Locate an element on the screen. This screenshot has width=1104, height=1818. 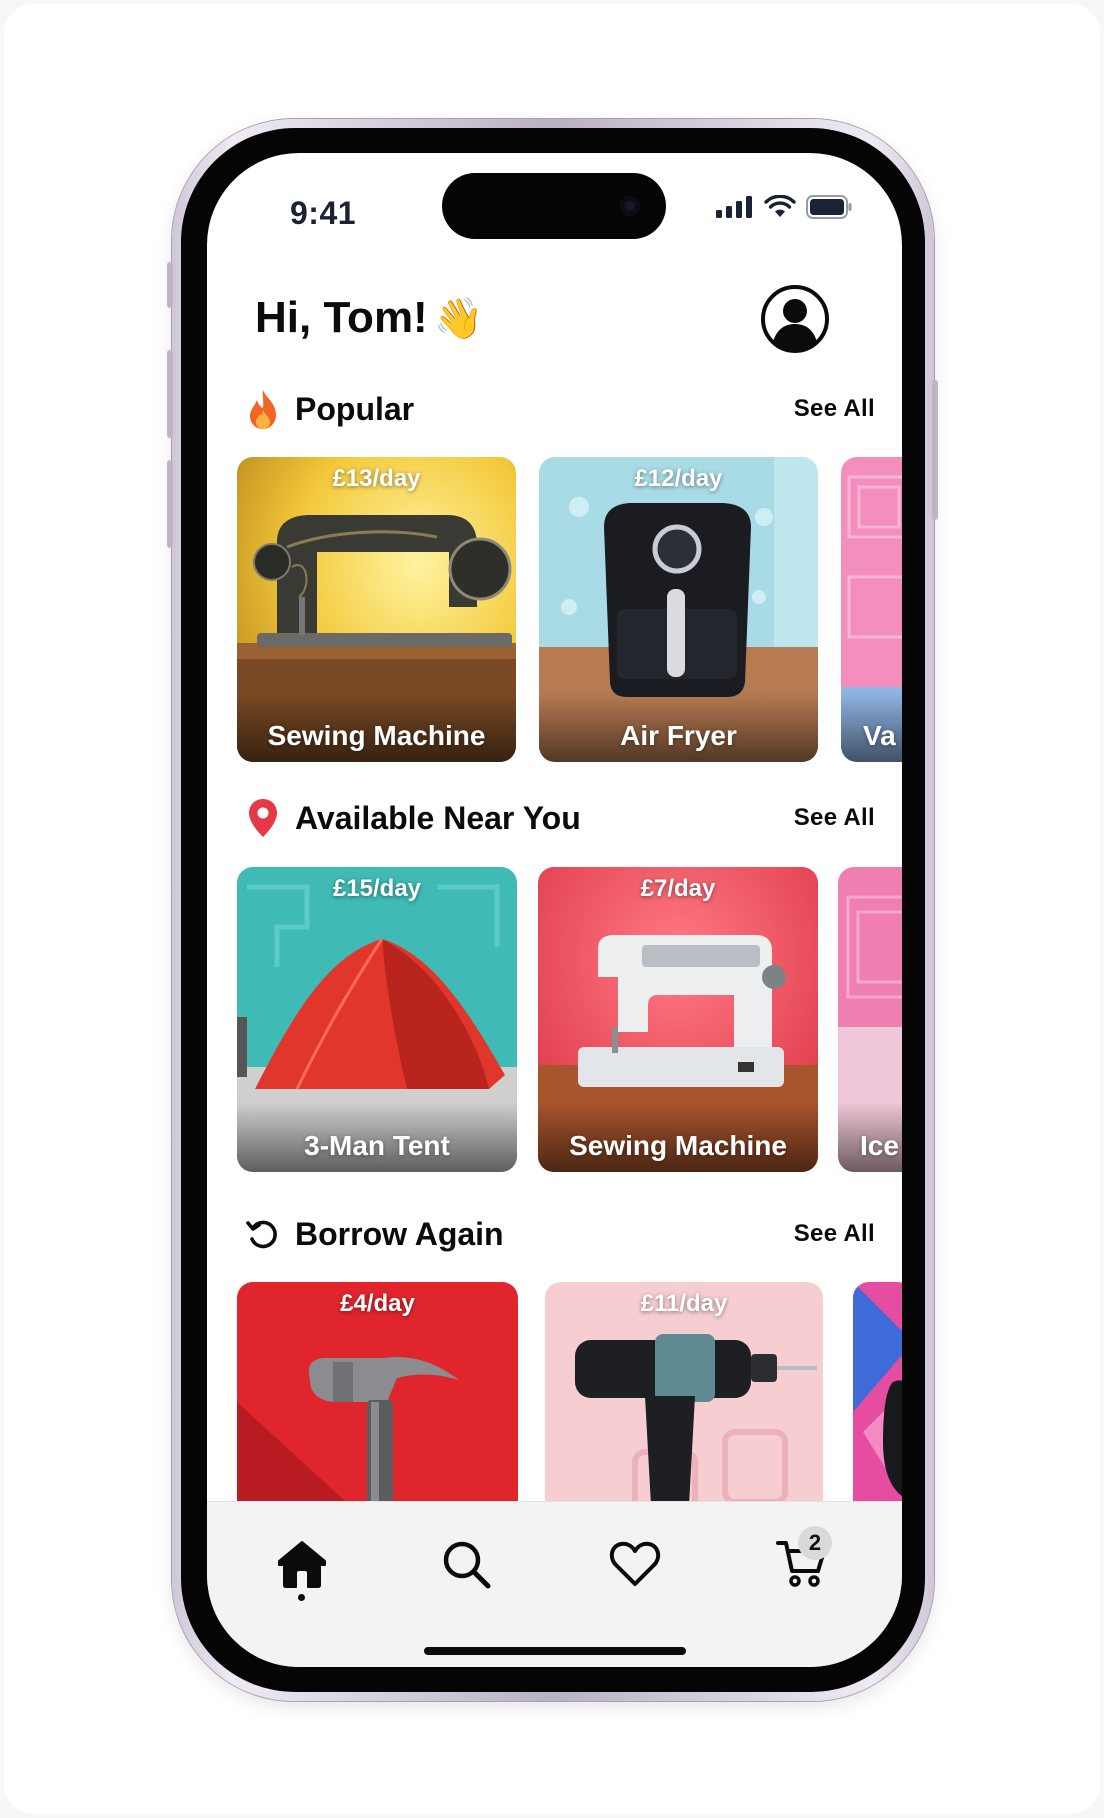
item-price: £11/day is located at coordinates (684, 1303).